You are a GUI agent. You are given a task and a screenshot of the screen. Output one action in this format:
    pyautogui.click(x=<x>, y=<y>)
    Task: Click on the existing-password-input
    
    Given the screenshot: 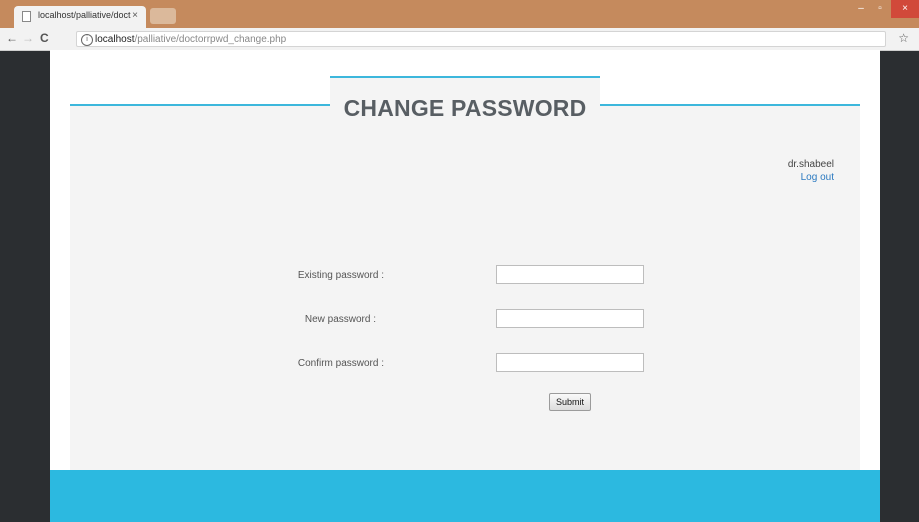 What is the action you would take?
    pyautogui.click(x=570, y=274)
    